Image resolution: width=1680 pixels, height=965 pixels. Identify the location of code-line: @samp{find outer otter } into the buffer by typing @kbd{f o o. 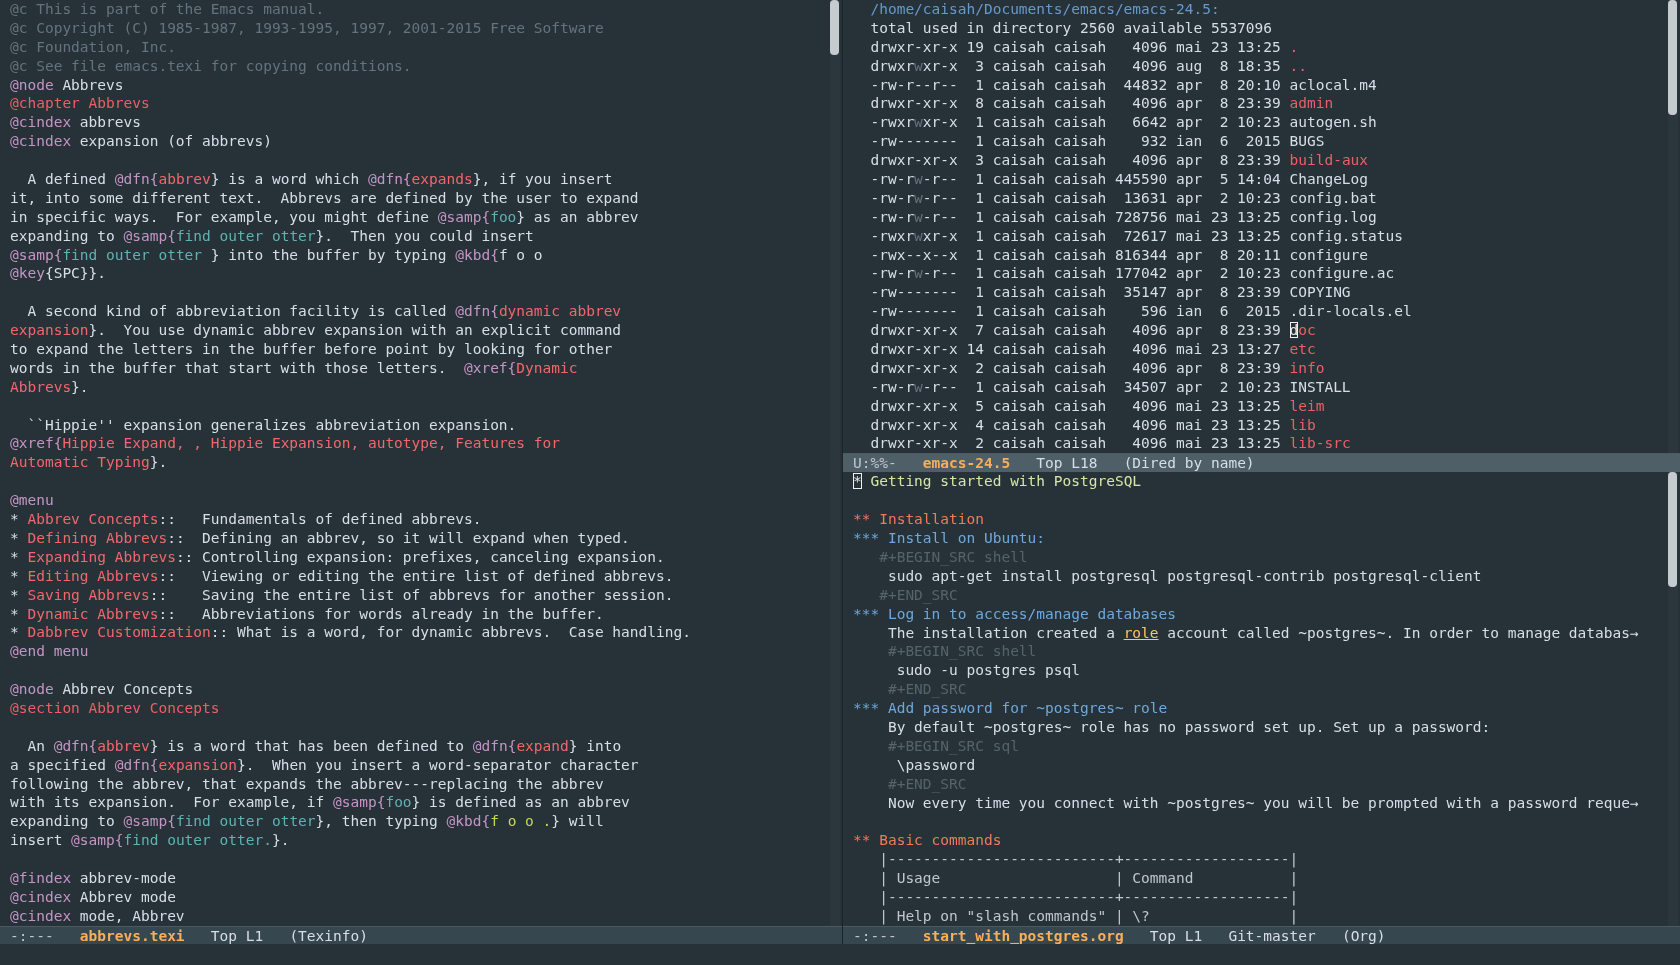
(276, 255).